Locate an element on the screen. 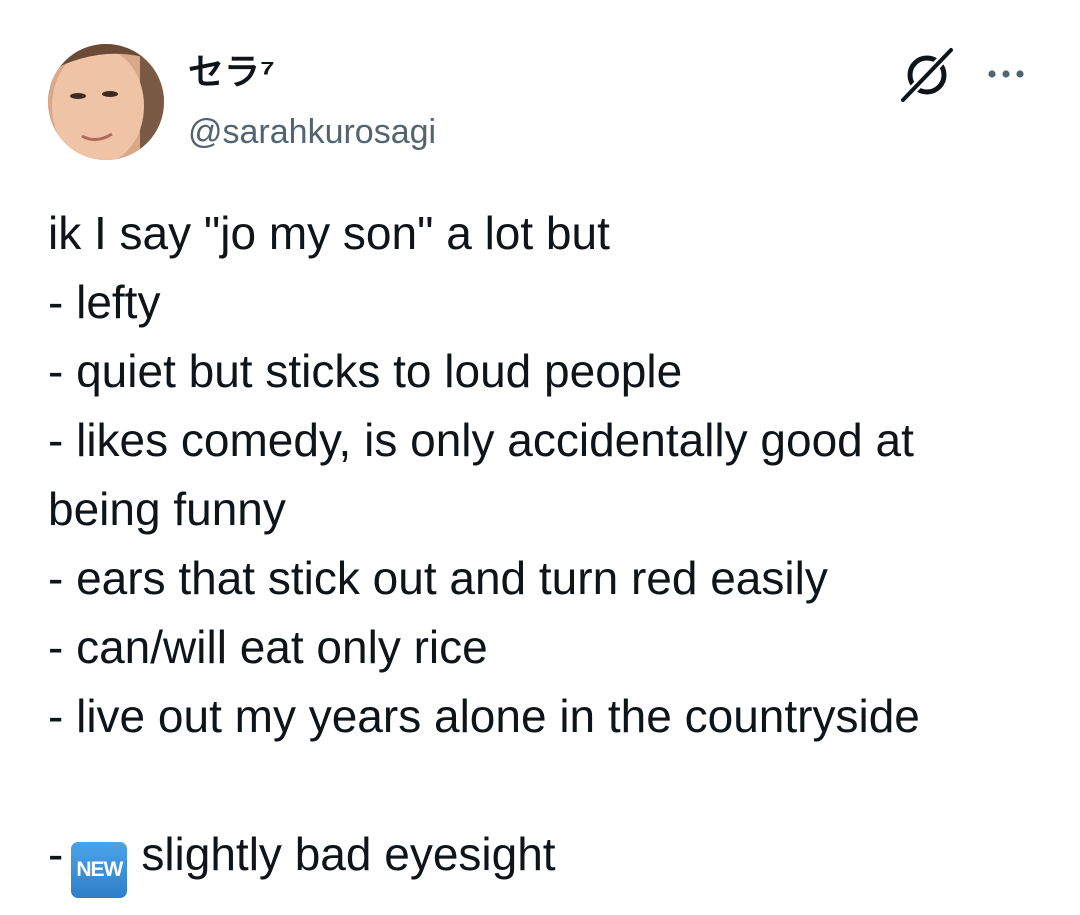  tweet-line: ik I say "jo my son" a lot but is located at coordinates (329, 233).